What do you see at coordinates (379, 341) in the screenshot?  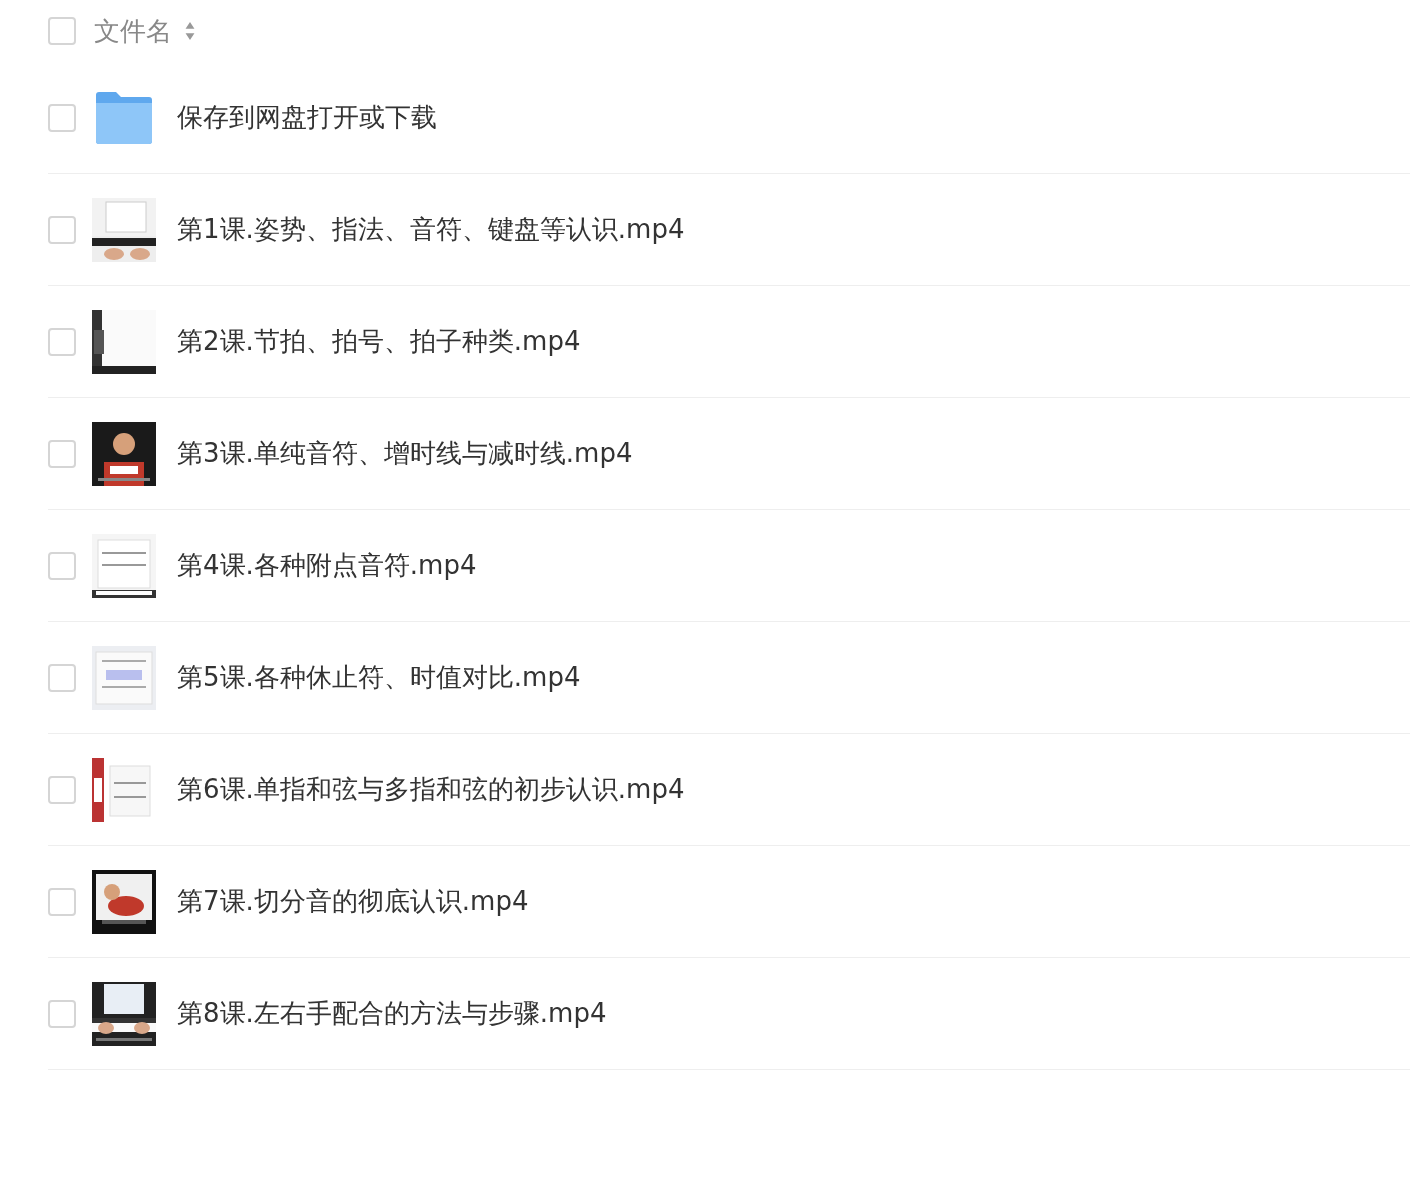 I see `file-name: 第2课.节拍、拍号、拍子种类.mp4` at bounding box center [379, 341].